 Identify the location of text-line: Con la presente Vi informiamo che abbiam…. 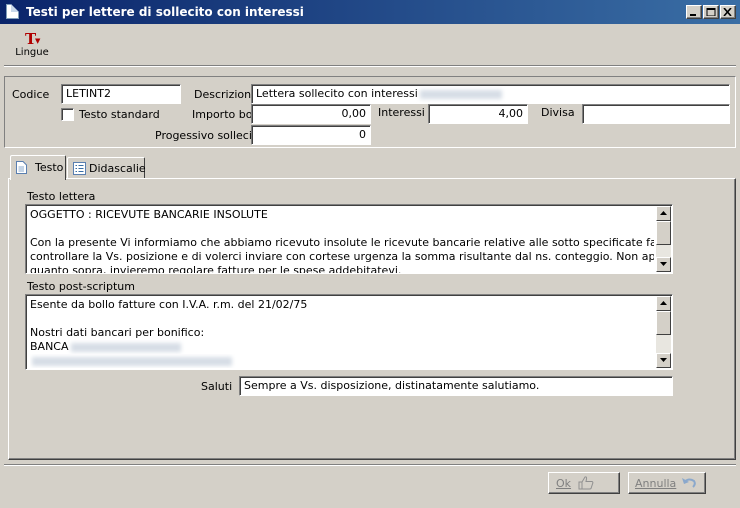
(342, 242).